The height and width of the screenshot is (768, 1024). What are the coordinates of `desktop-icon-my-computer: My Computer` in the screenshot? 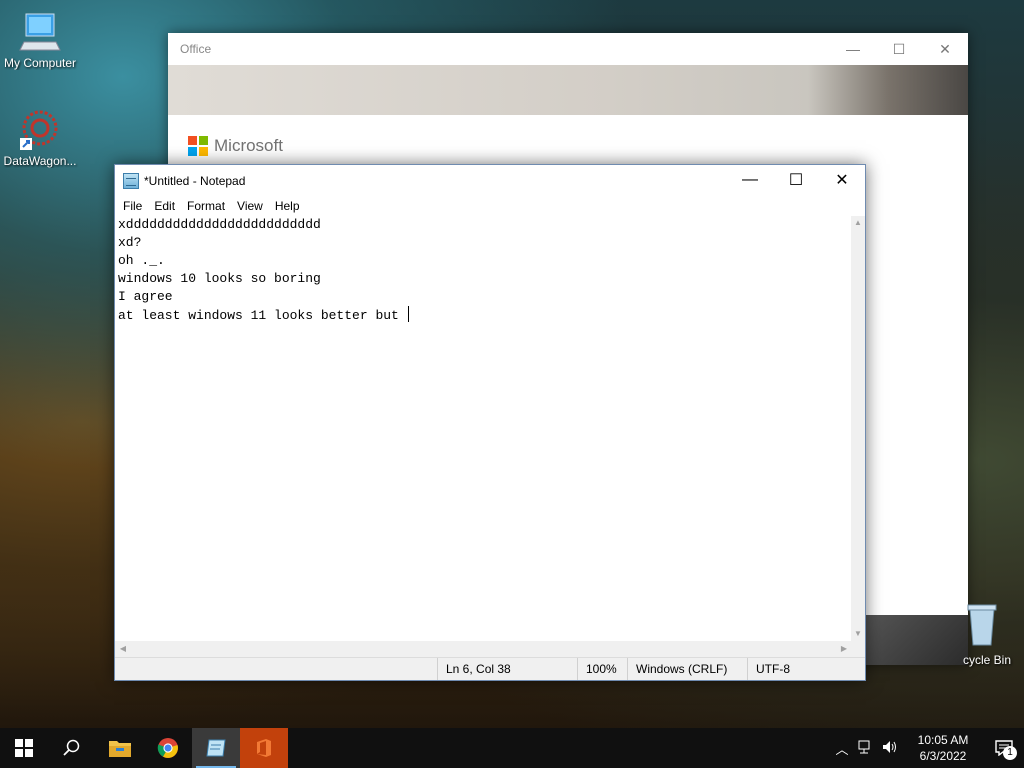 It's located at (40, 40).